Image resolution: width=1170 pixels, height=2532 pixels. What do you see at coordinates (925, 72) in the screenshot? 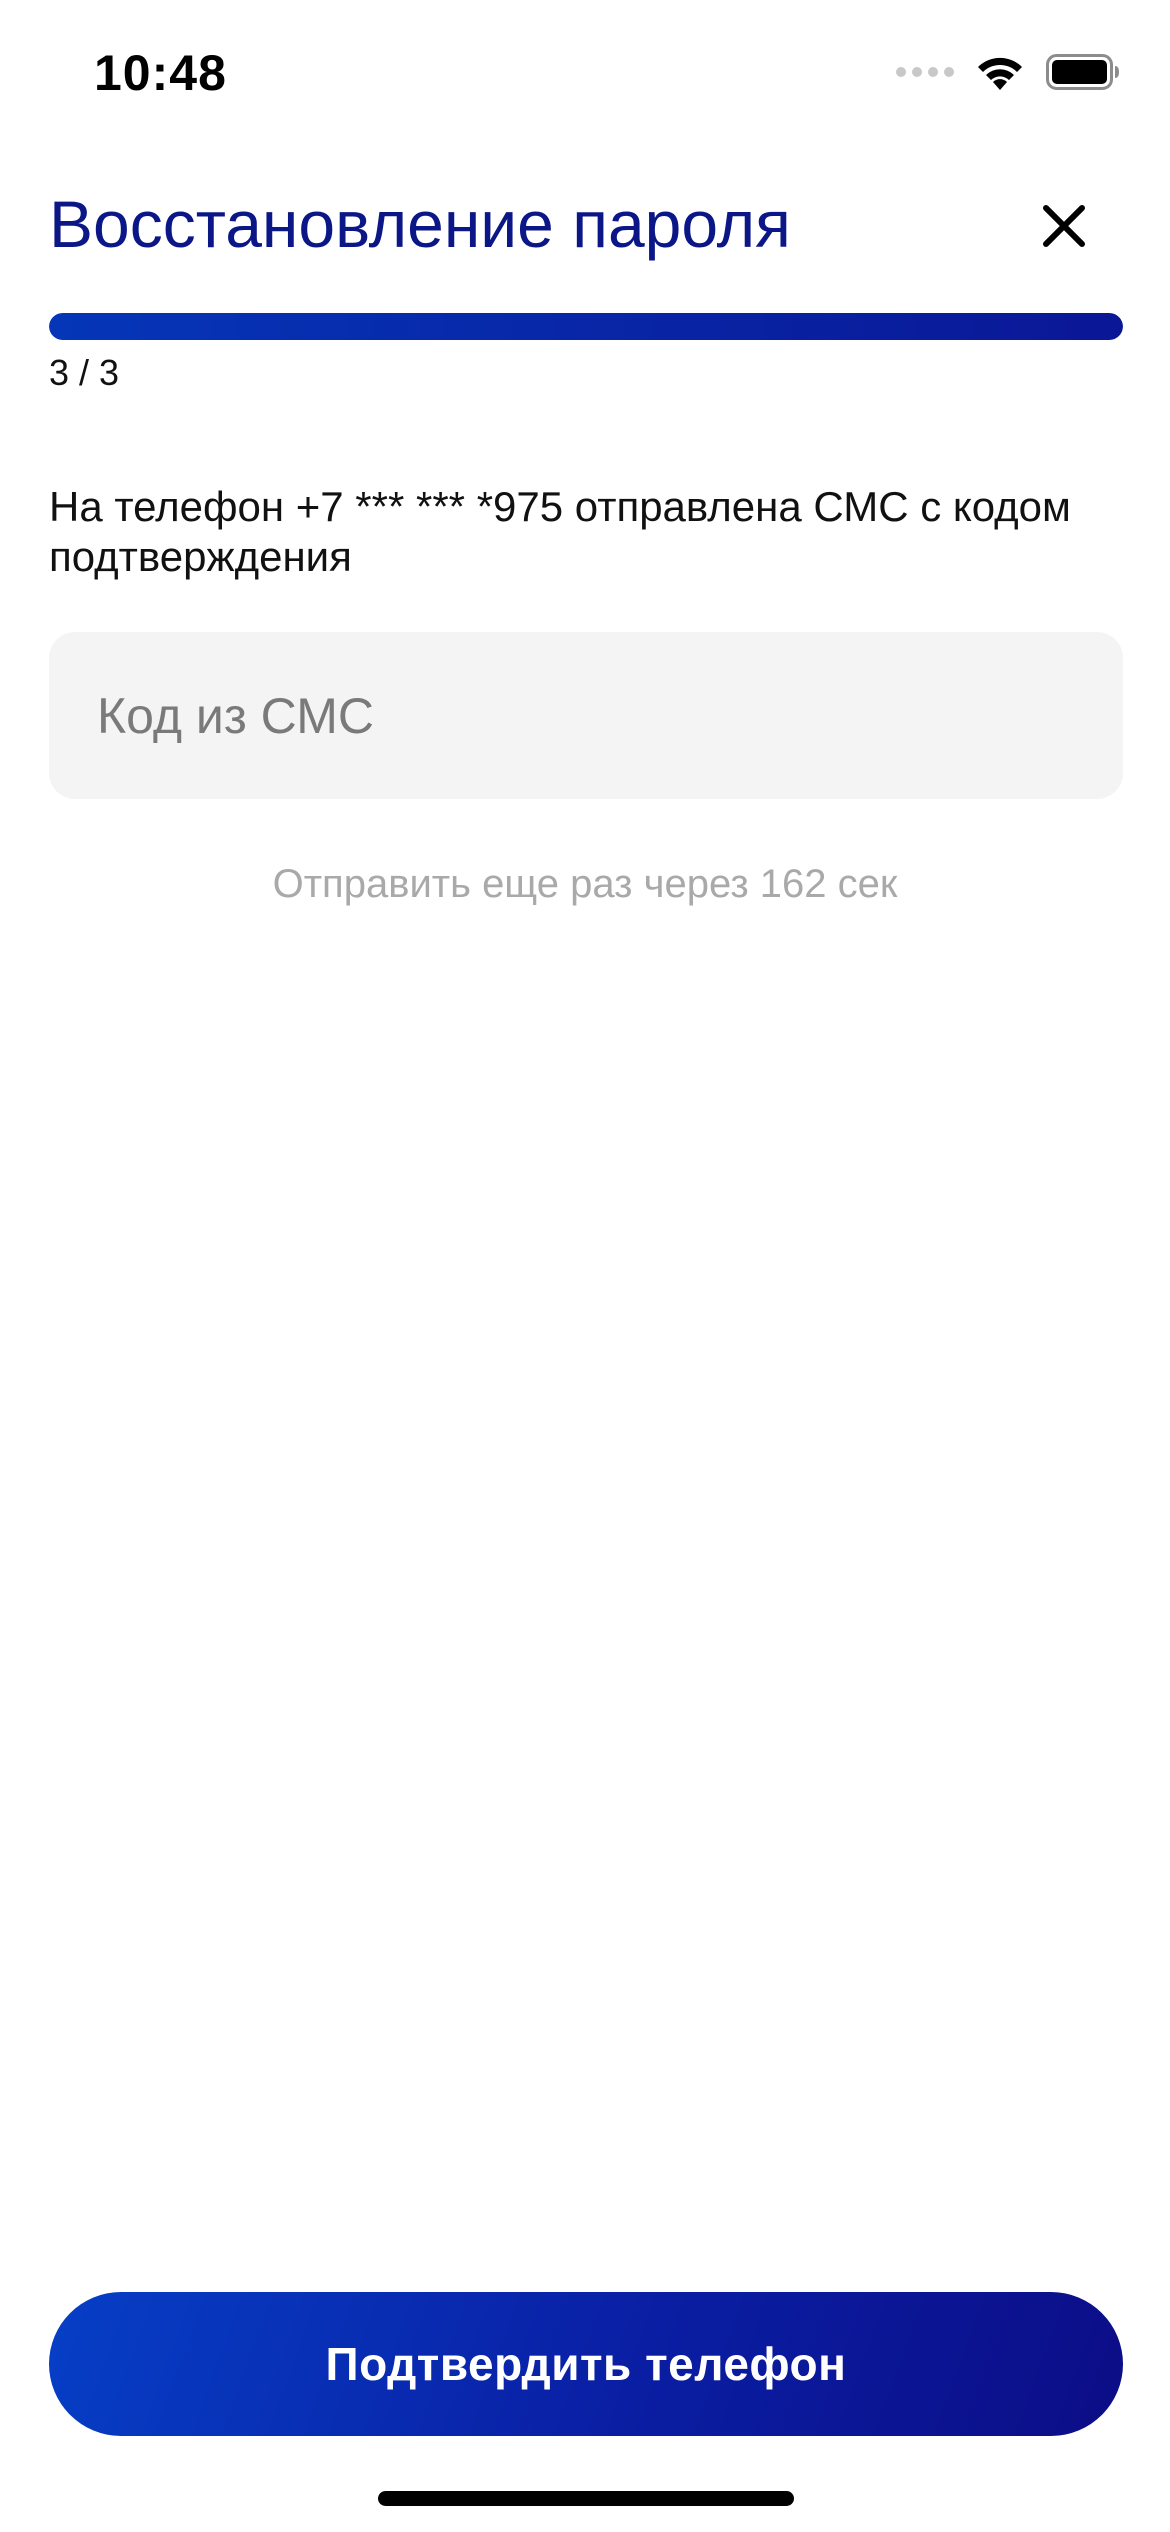
I see `signal-icon` at bounding box center [925, 72].